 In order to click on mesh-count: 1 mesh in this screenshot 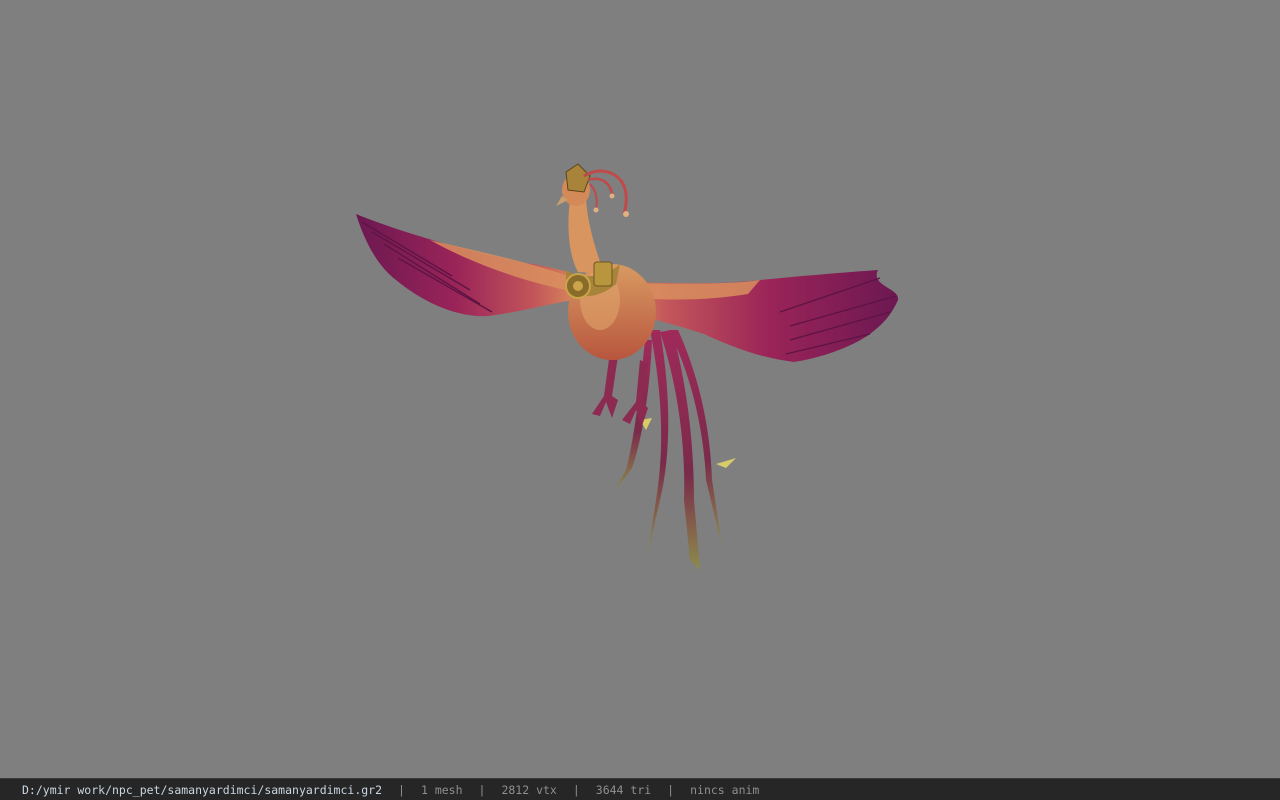, I will do `click(441, 789)`.